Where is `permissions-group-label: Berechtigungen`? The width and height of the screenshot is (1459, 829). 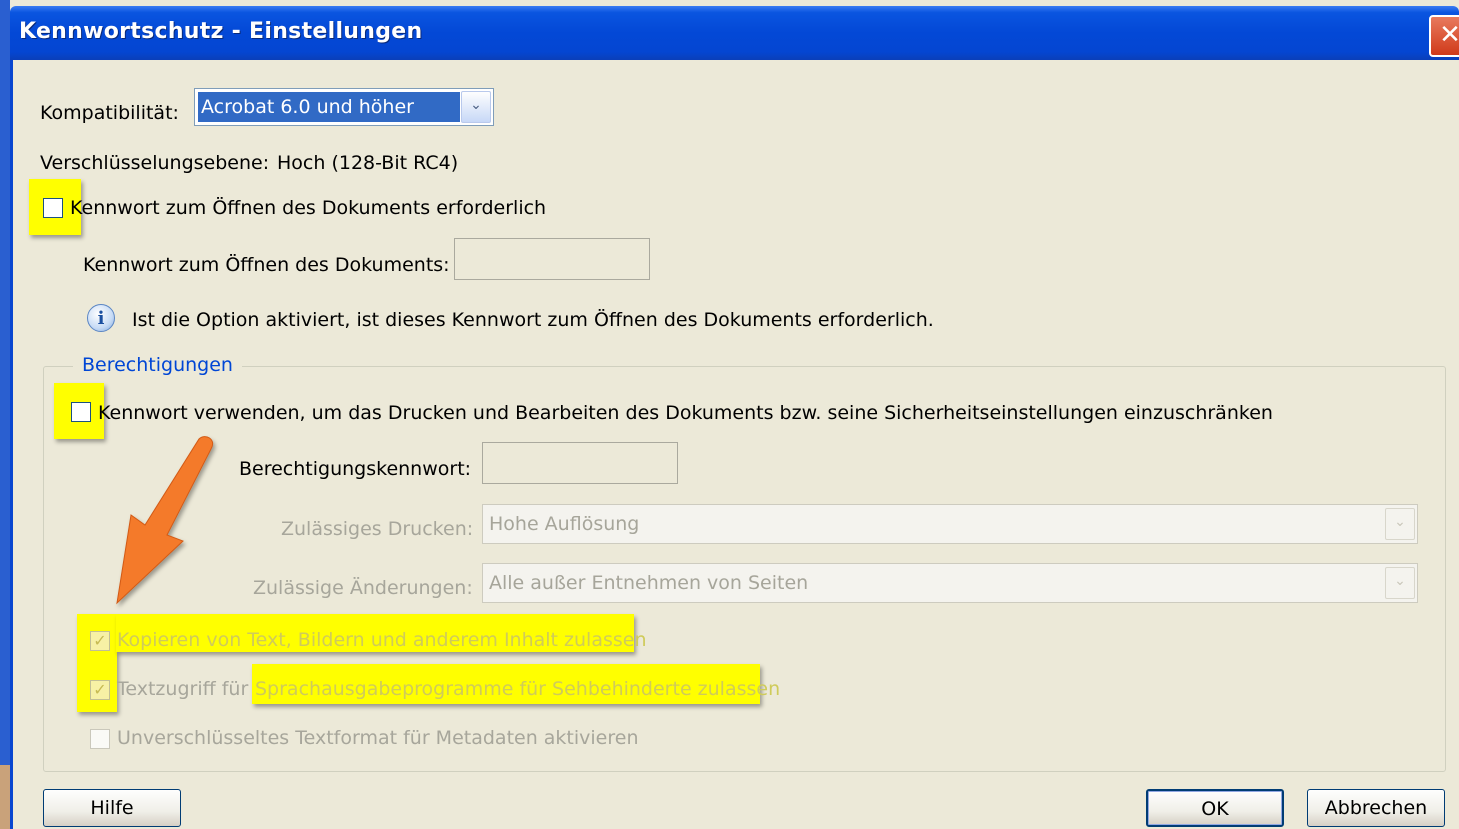
permissions-group-label: Berechtigungen is located at coordinates (157, 365).